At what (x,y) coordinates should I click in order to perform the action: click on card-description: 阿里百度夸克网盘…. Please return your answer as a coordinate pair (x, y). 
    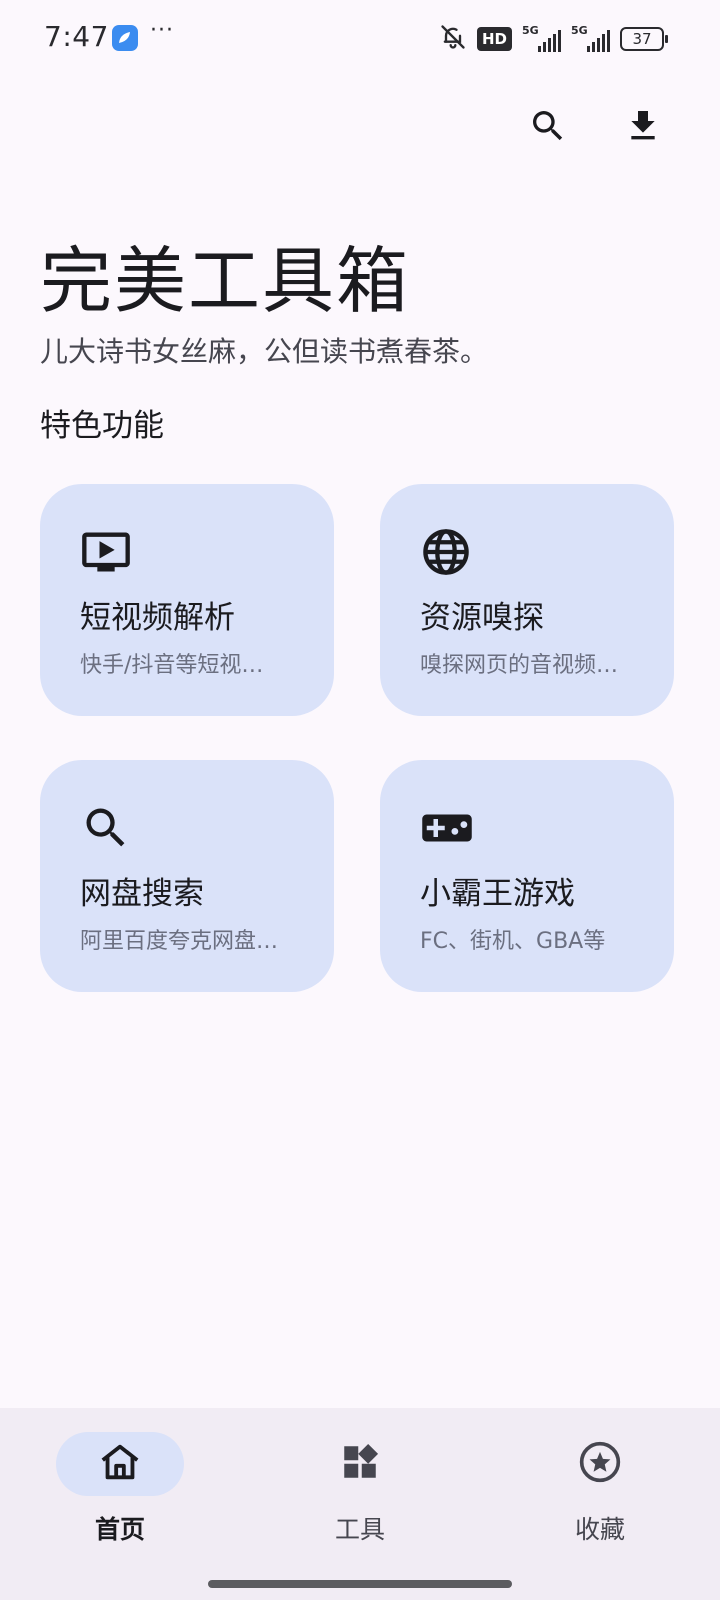
    Looking at the image, I should click on (179, 941).